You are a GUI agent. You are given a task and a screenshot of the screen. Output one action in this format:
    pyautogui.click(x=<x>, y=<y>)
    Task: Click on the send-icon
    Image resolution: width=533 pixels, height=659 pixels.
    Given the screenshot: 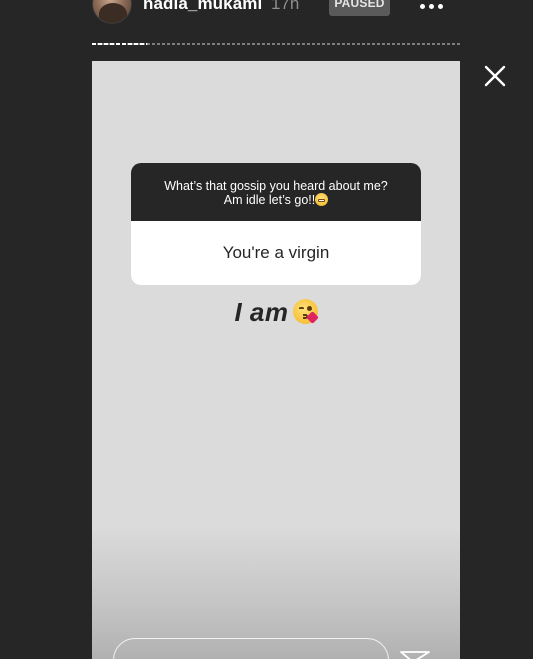 What is the action you would take?
    pyautogui.click(x=415, y=653)
    